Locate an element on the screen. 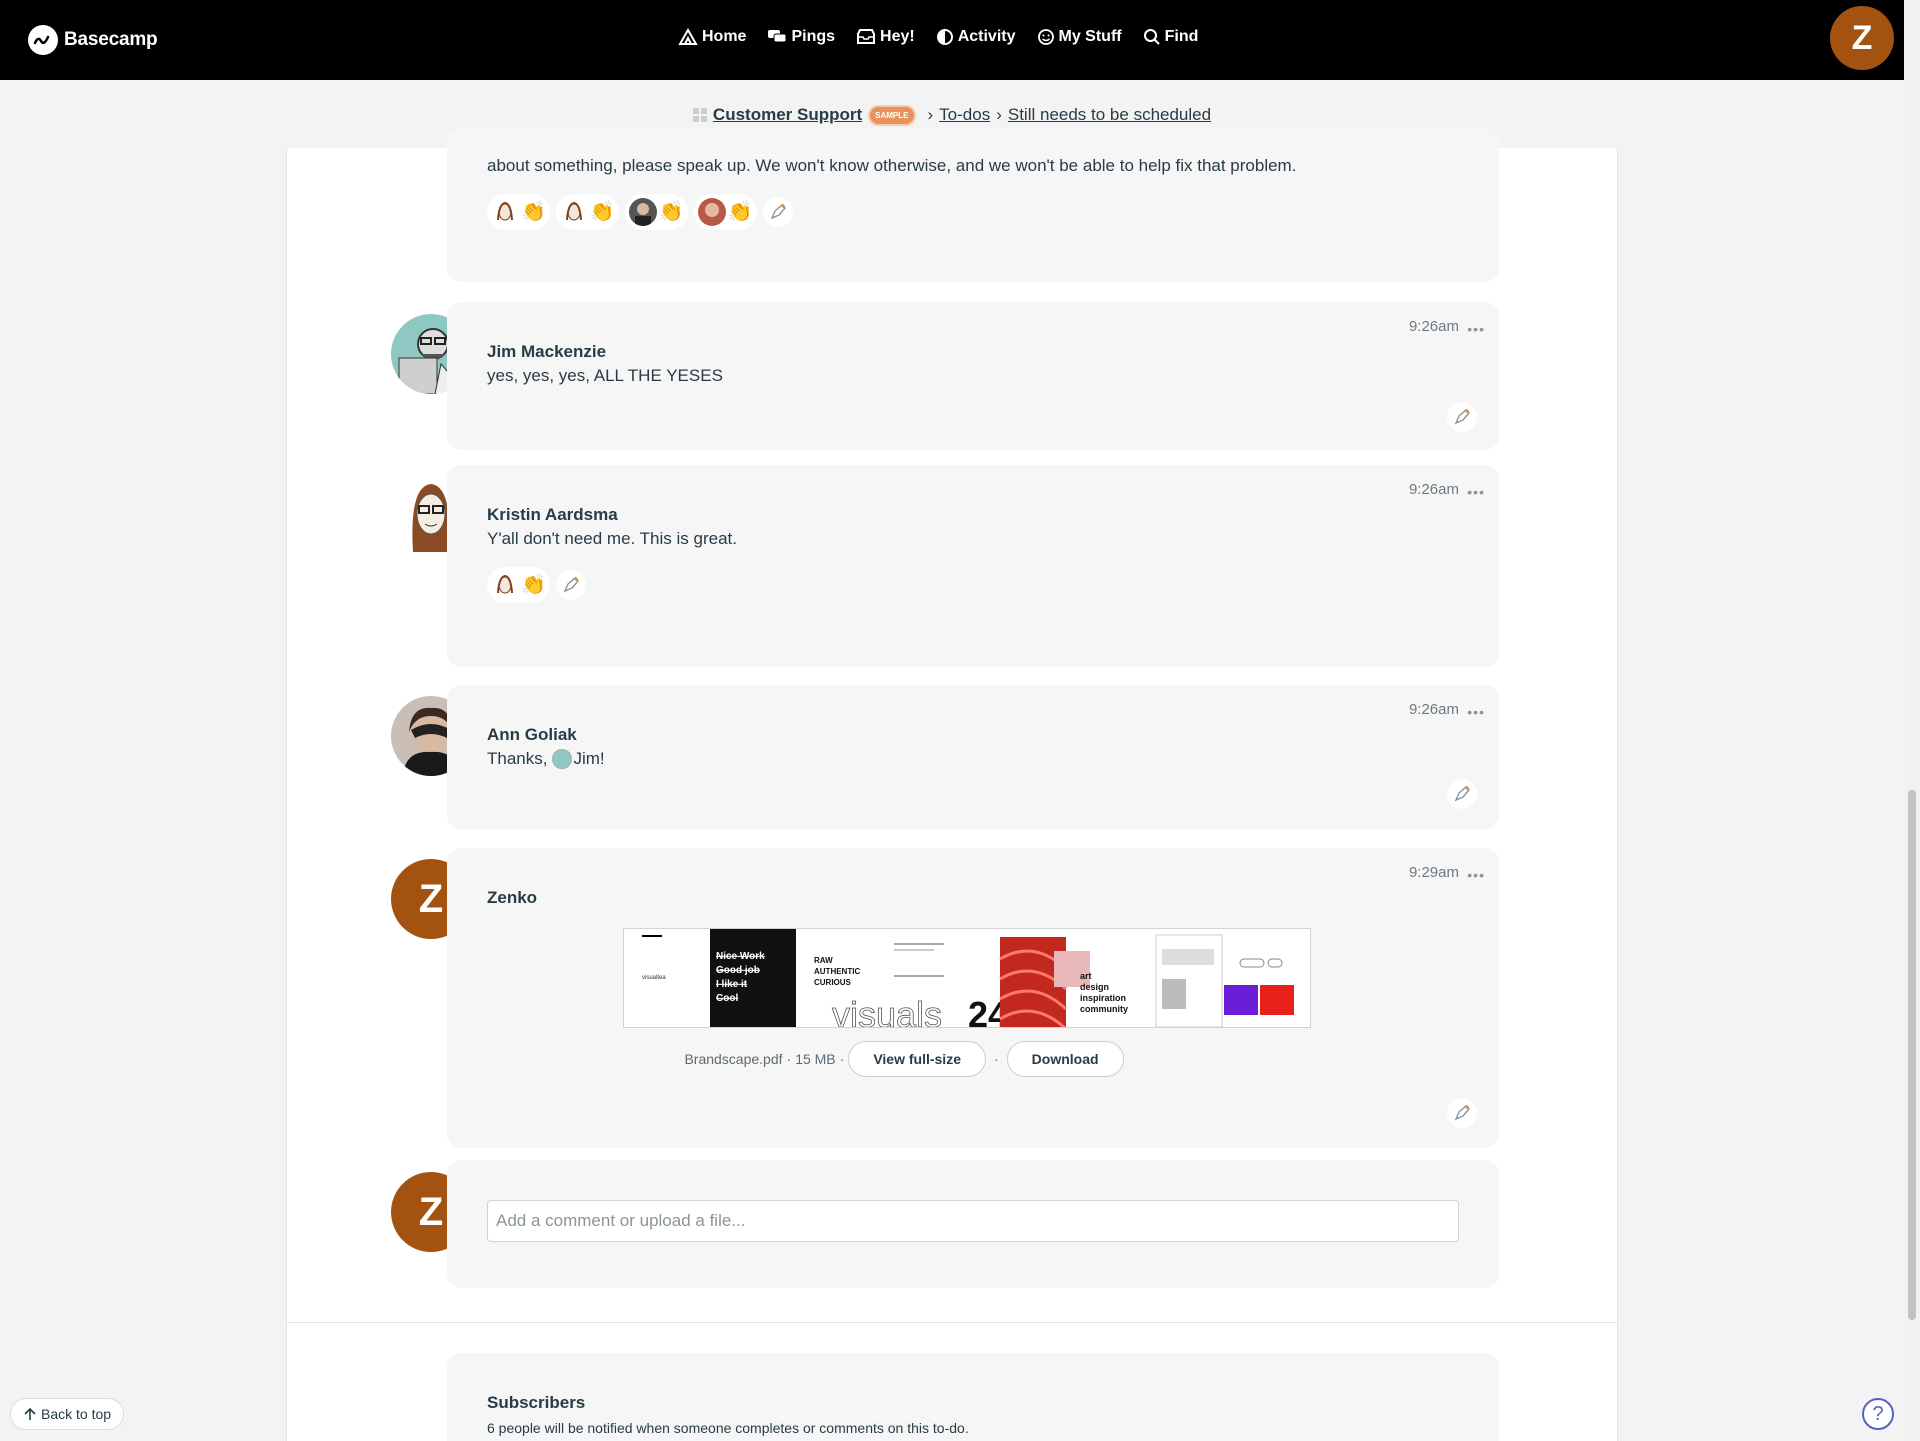 The height and width of the screenshot is (1441, 1920). comment-author: Zenko is located at coordinates (512, 898).